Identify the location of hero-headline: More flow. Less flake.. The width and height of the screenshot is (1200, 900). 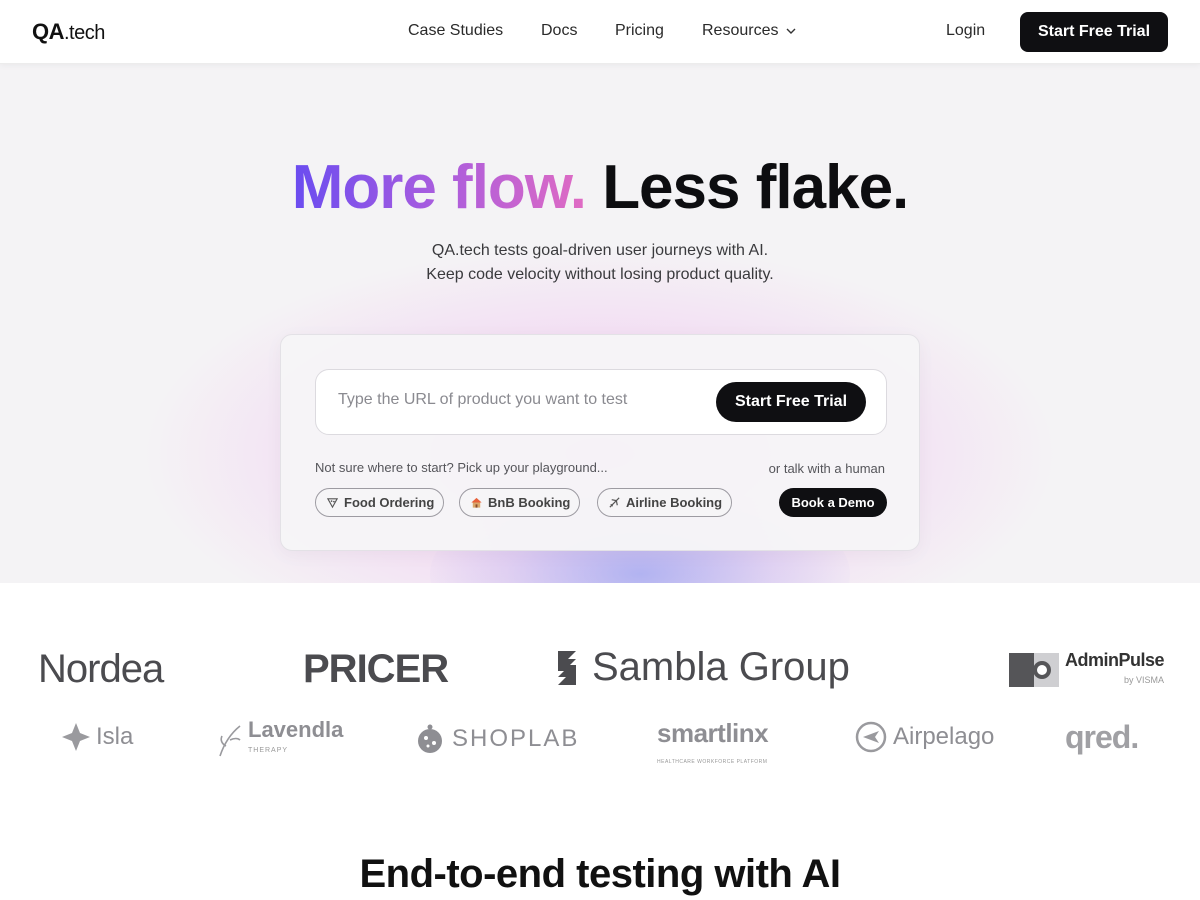
(600, 188).